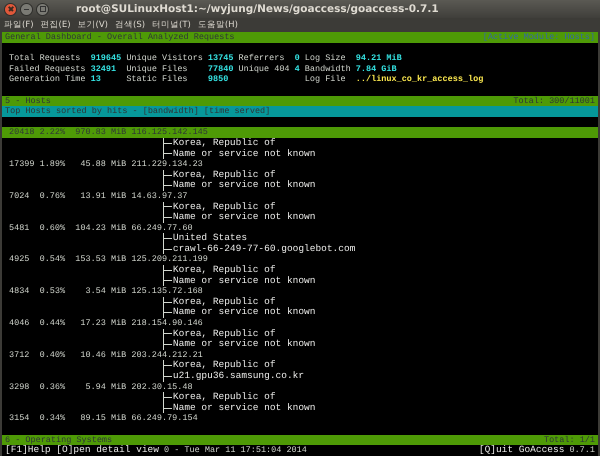  I want to click on hits-count: 3154, so click(19, 418).